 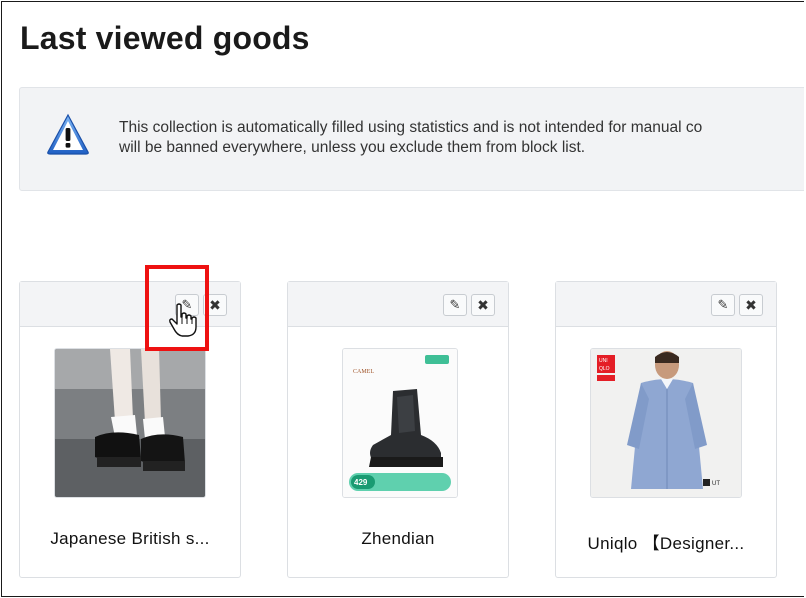 What do you see at coordinates (165, 38) in the screenshot?
I see `page-title: Last viewed goods` at bounding box center [165, 38].